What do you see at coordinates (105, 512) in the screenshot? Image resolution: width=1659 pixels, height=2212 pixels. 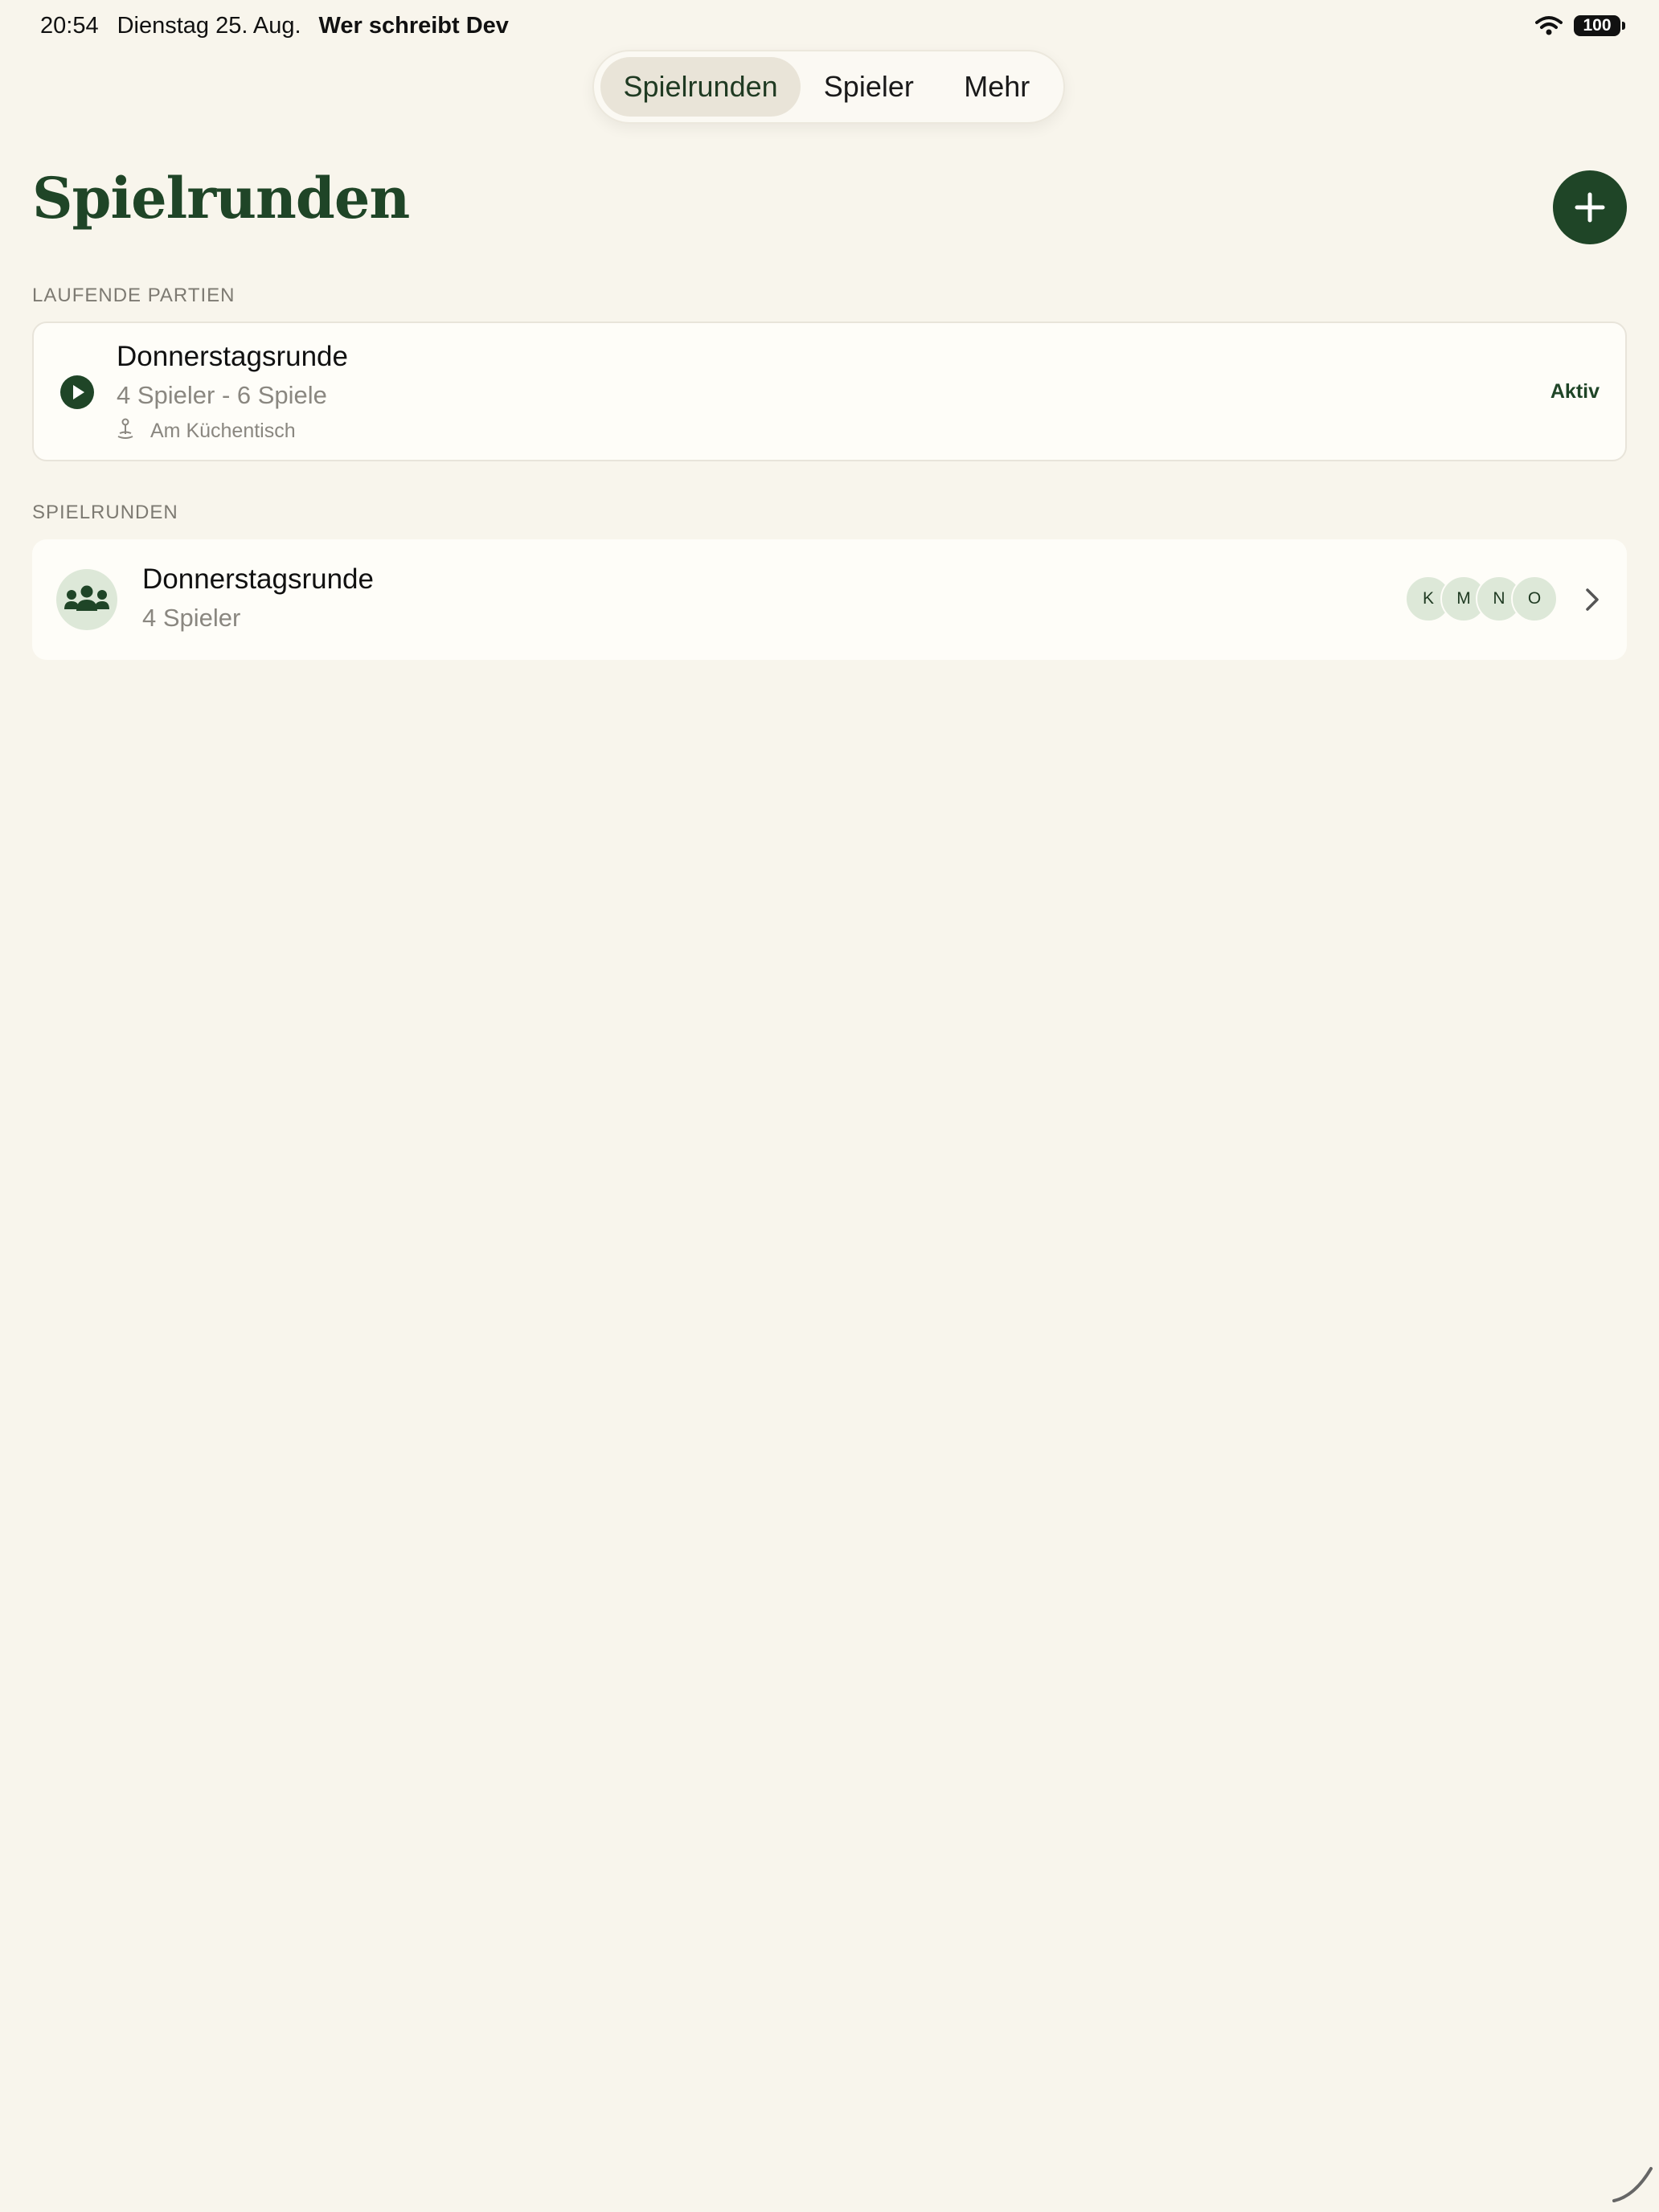 I see `groups-section-header: SPIELRUNDEN` at bounding box center [105, 512].